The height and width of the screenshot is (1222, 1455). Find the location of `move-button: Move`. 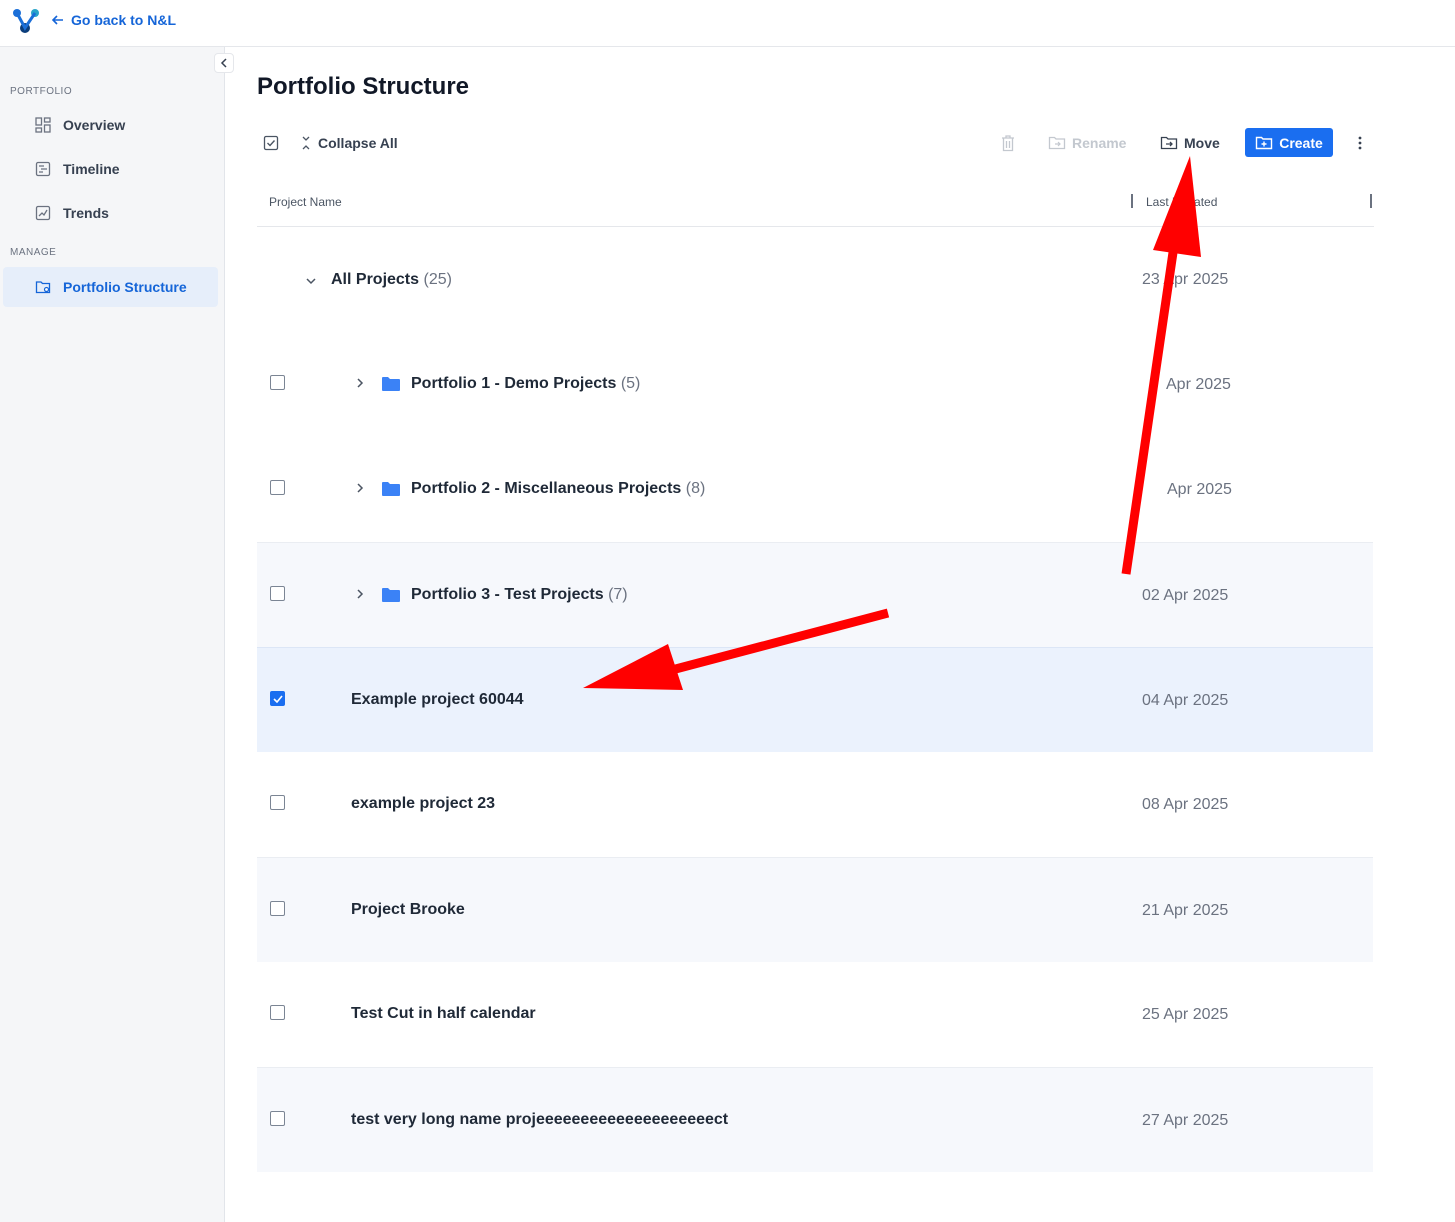

move-button: Move is located at coordinates (1190, 143).